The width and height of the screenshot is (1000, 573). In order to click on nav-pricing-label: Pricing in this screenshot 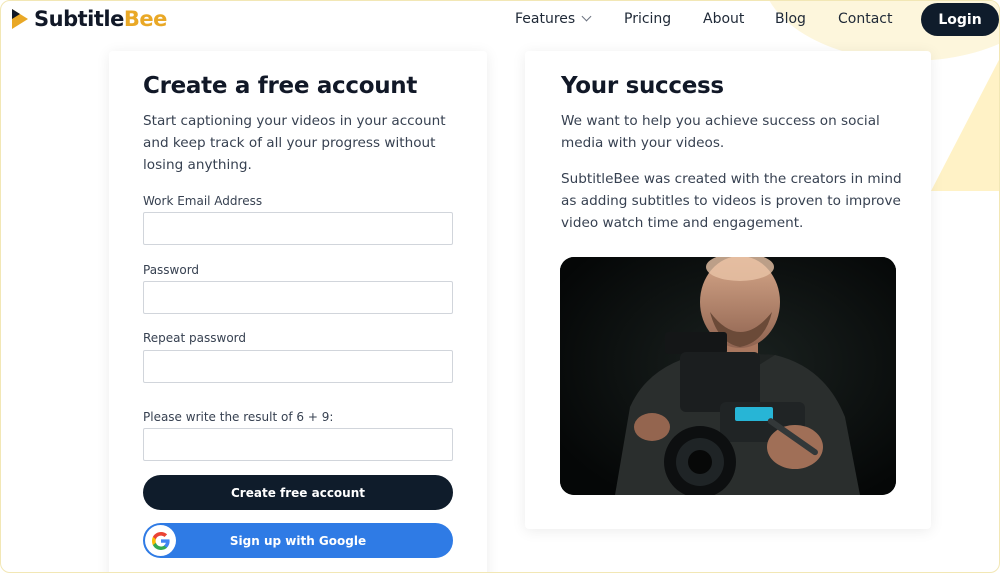, I will do `click(648, 19)`.